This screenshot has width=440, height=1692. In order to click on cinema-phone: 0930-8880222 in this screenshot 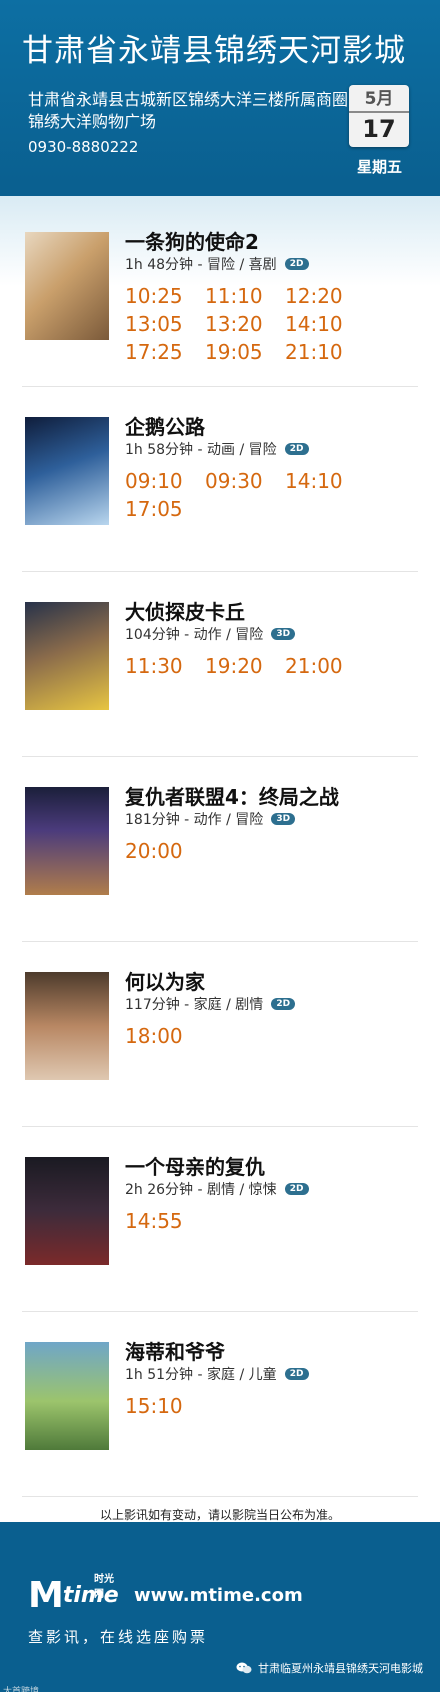, I will do `click(83, 147)`.